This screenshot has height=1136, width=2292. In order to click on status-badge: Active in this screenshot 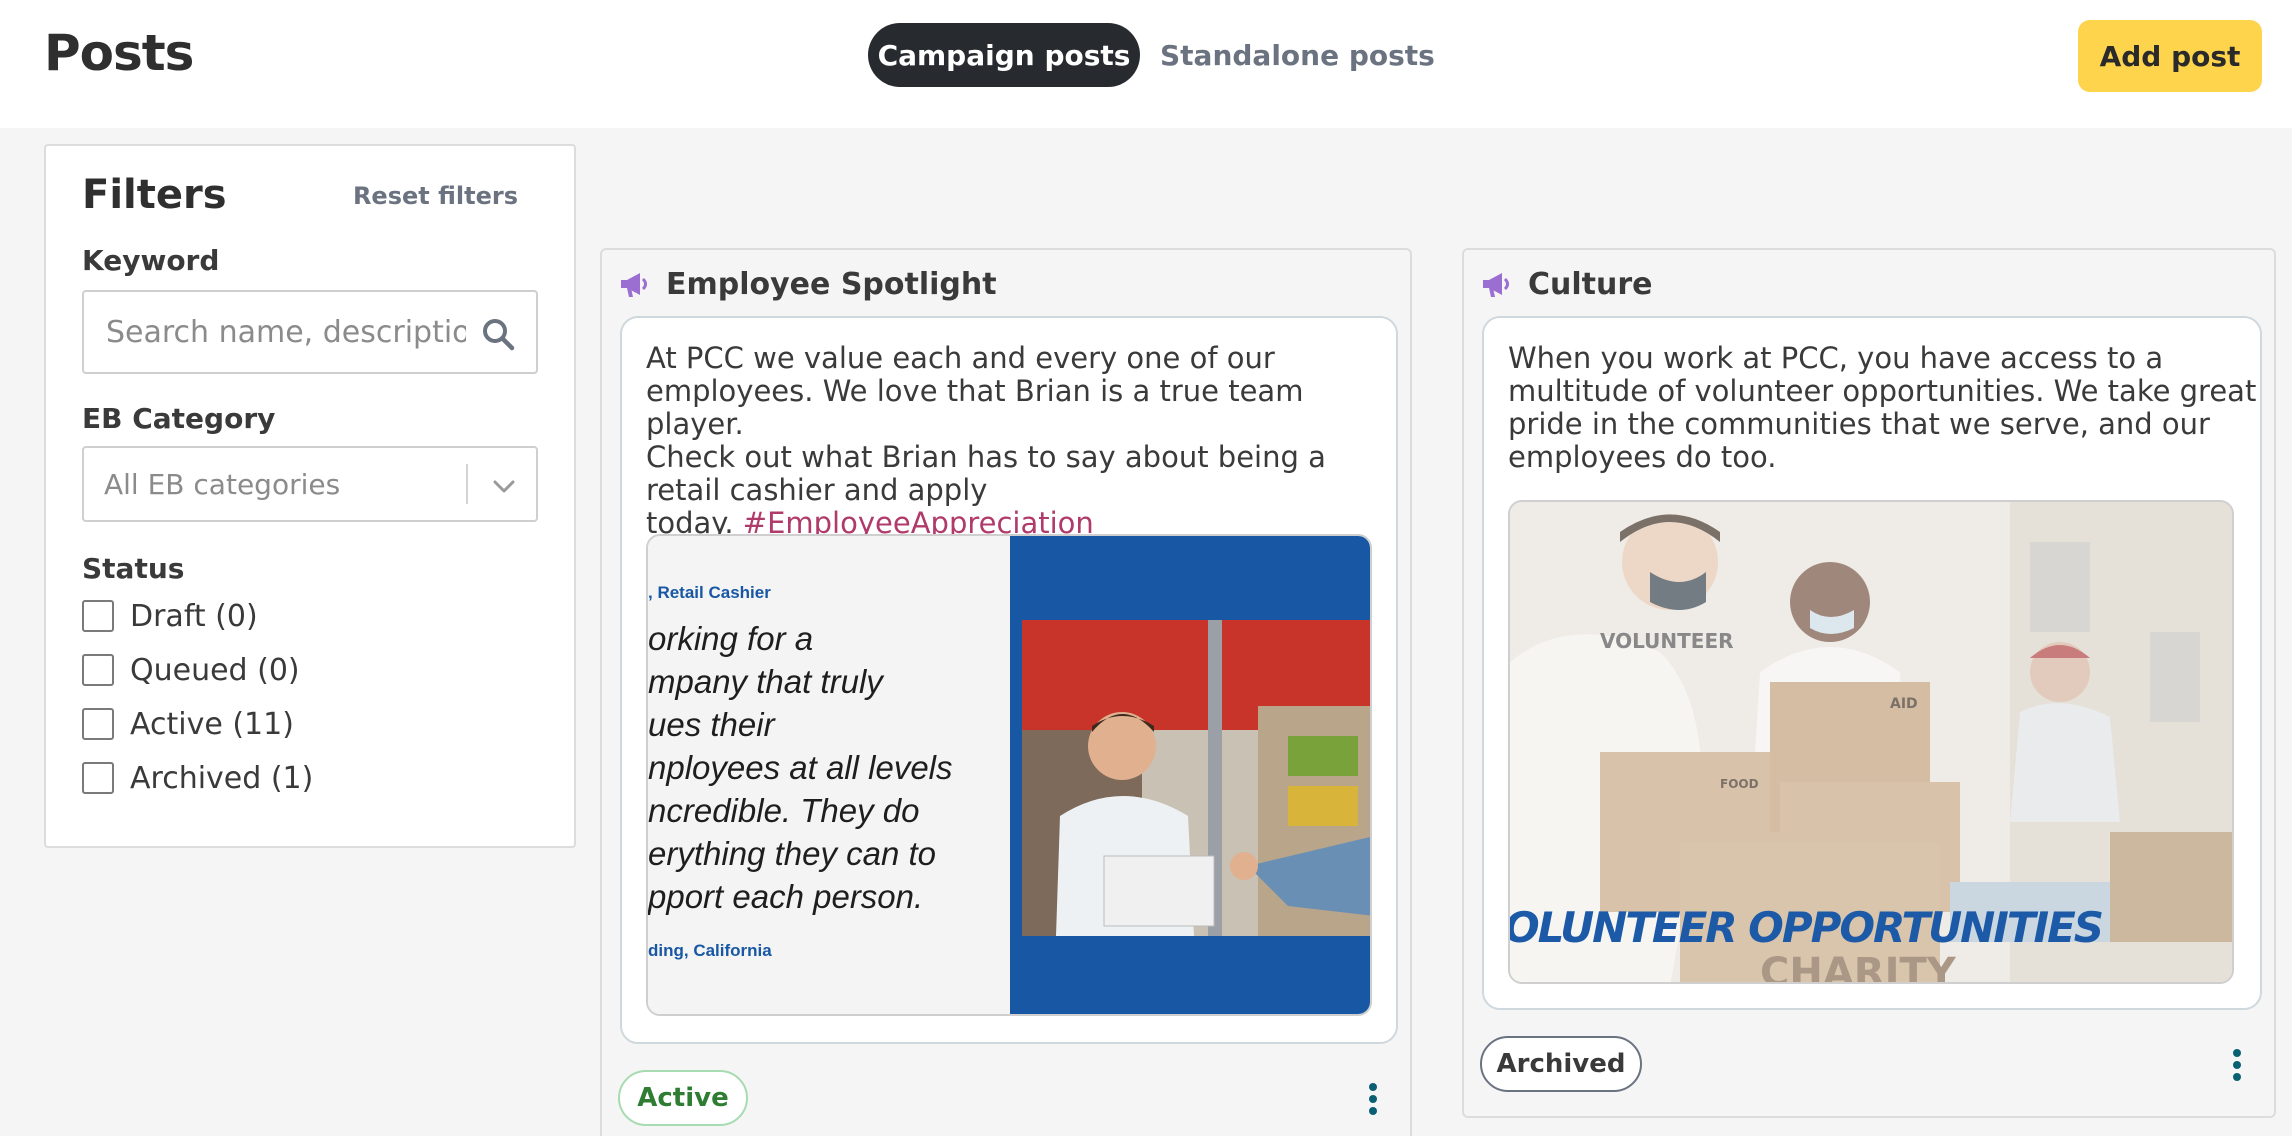, I will do `click(683, 1098)`.